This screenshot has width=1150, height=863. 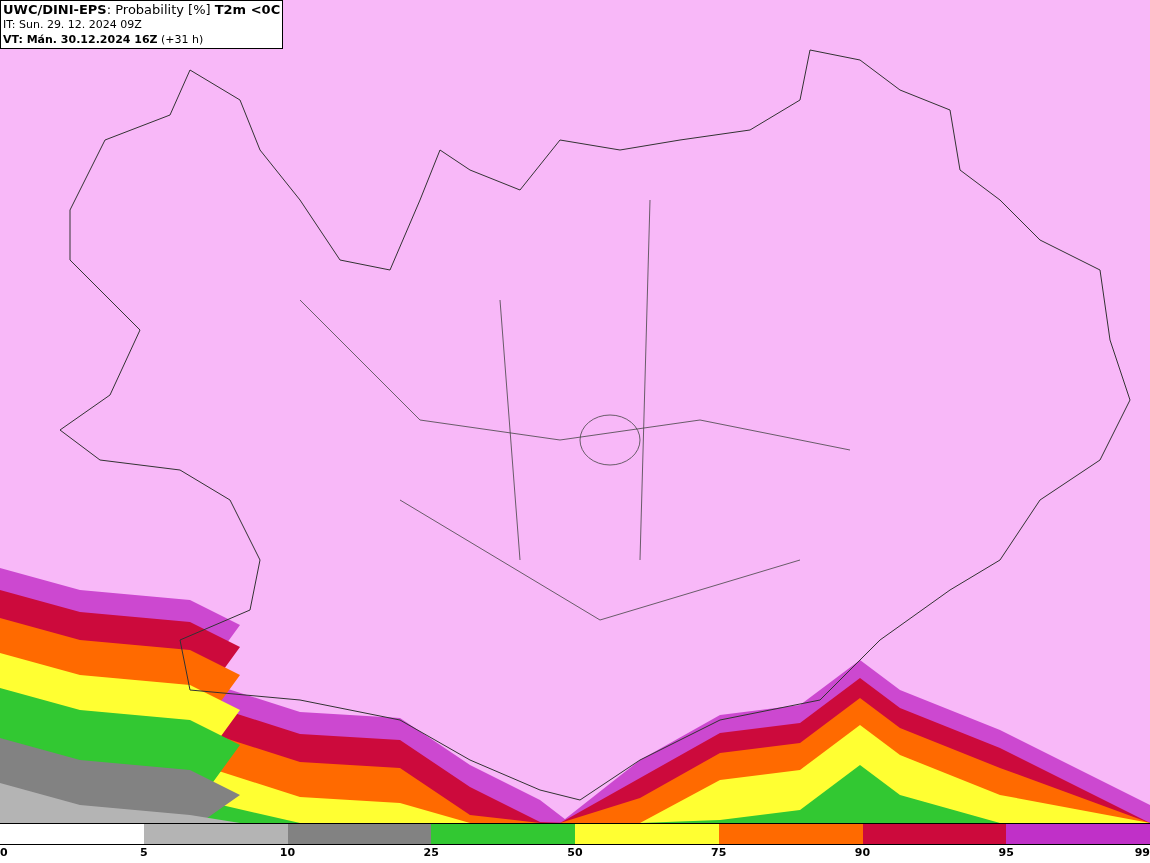 I want to click on legend-label: 95, so click(x=1006, y=853).